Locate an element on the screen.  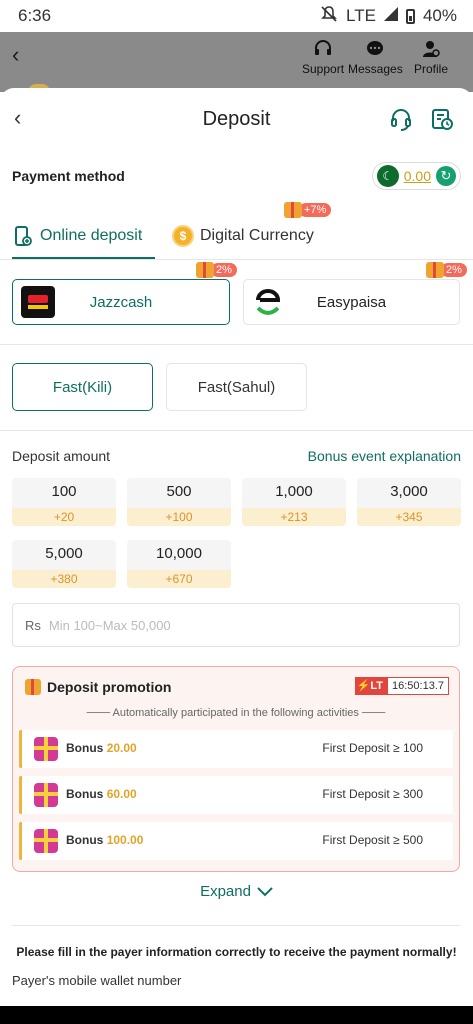
status-time: 6:36 is located at coordinates (35, 15).